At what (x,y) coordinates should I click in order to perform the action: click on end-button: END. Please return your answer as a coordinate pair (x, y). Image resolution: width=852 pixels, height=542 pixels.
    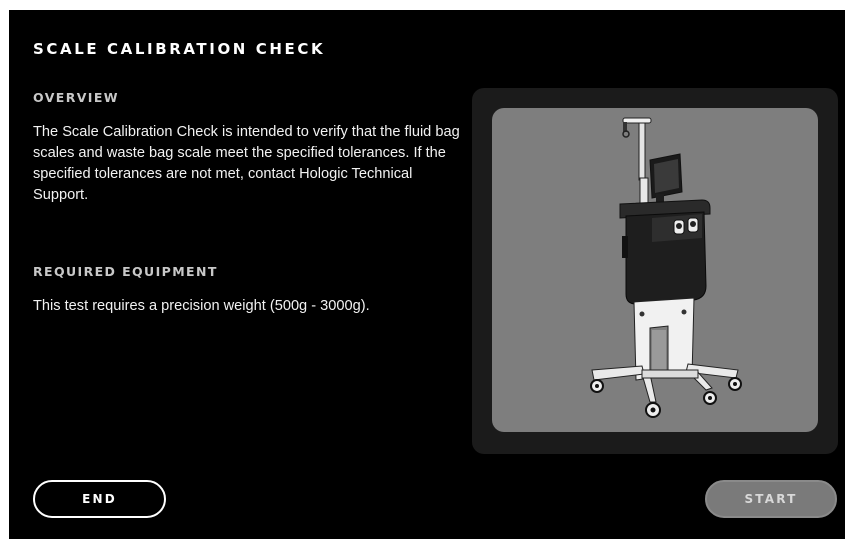
    Looking at the image, I should click on (99, 499).